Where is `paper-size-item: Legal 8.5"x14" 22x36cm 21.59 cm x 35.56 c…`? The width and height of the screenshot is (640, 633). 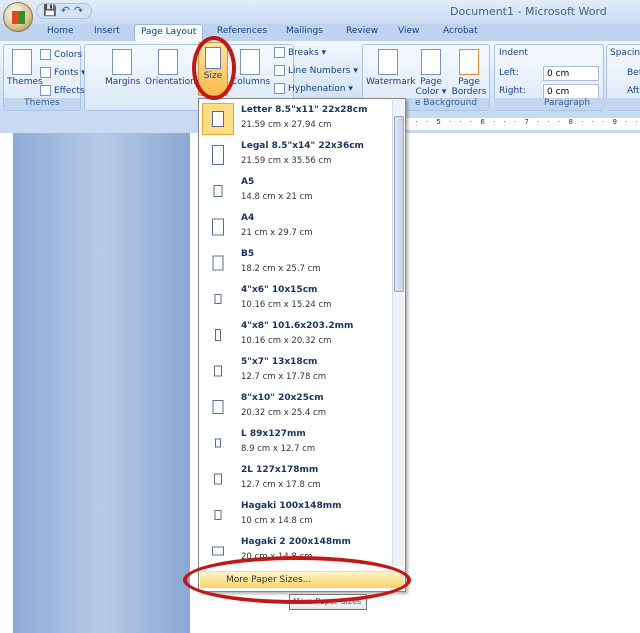
paper-size-item: Legal 8.5"x14" 22x36cm 21.59 cm x 35.56 c… is located at coordinates (295, 155).